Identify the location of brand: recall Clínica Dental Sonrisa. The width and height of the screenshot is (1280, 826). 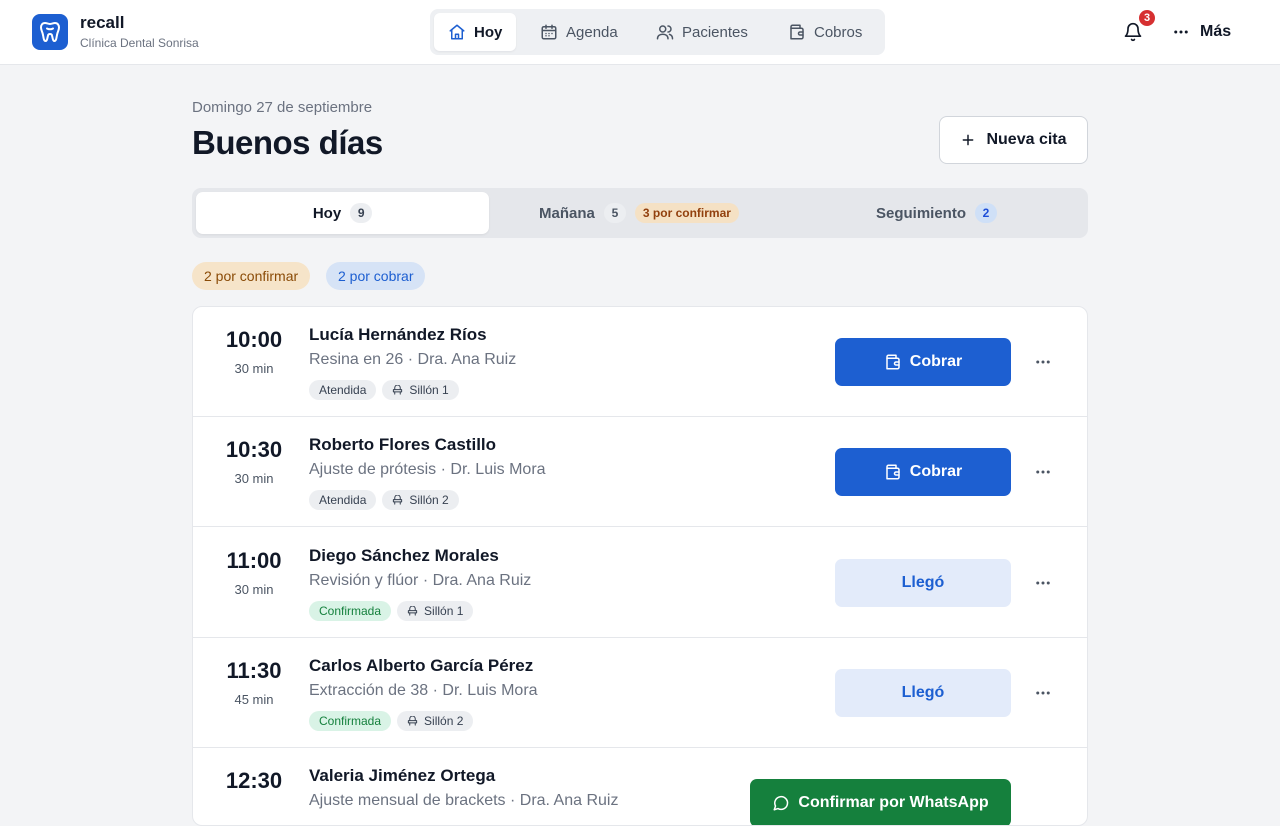
(115, 32).